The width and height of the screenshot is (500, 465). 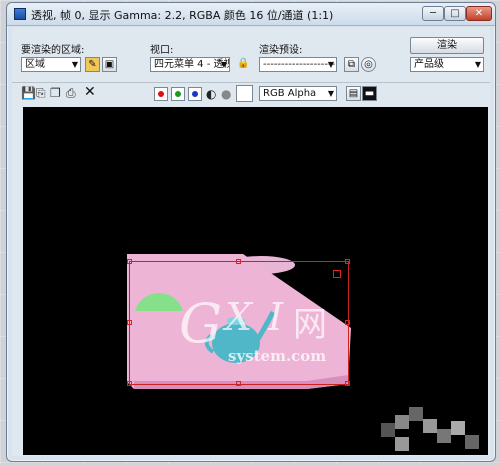 I want to click on lock-icon: 🔒, so click(x=243, y=64).